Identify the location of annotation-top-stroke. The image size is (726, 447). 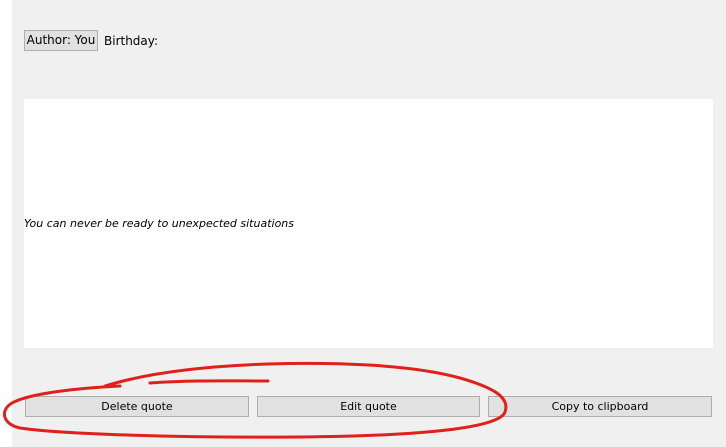
(209, 382).